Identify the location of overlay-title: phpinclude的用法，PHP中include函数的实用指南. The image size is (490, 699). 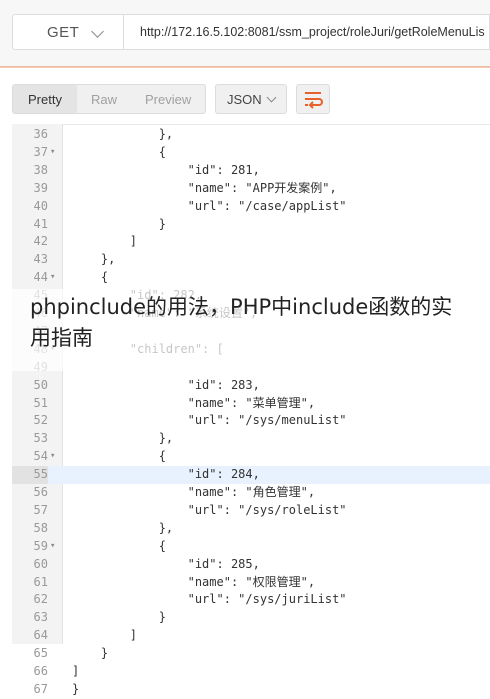
(241, 322).